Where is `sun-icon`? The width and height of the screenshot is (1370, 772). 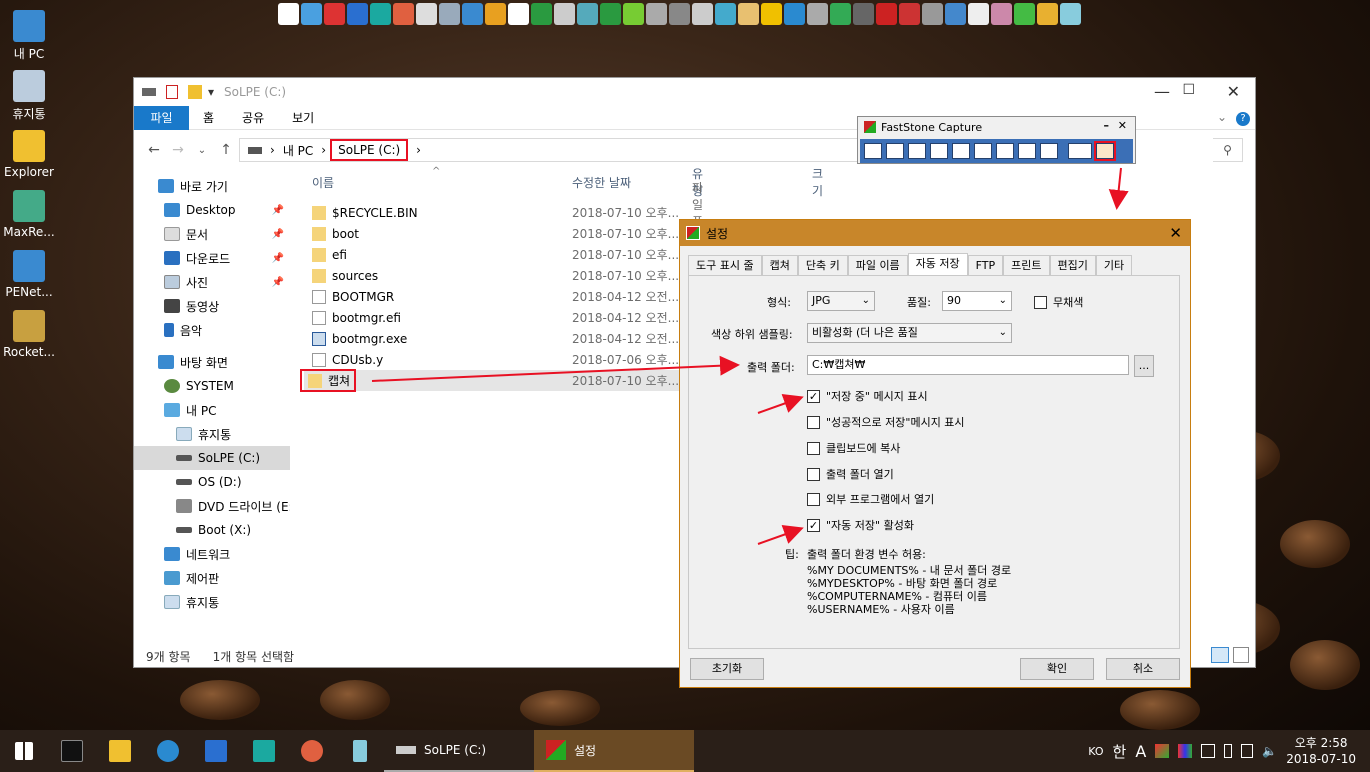 sun-icon is located at coordinates (771, 14).